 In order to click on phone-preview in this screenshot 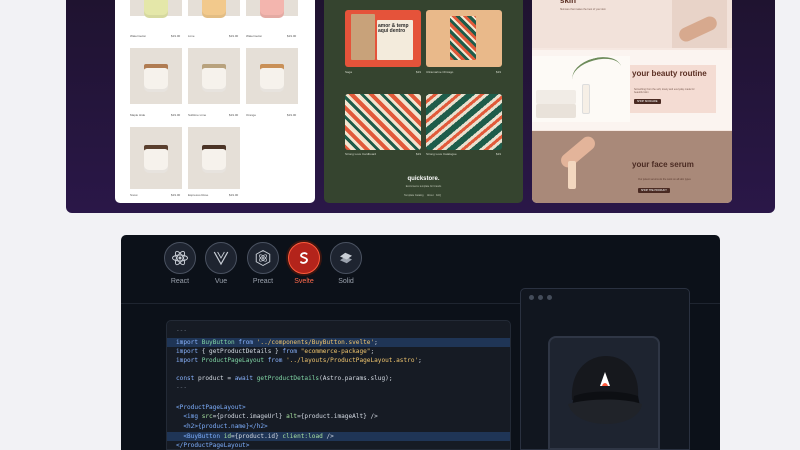, I will do `click(604, 393)`.